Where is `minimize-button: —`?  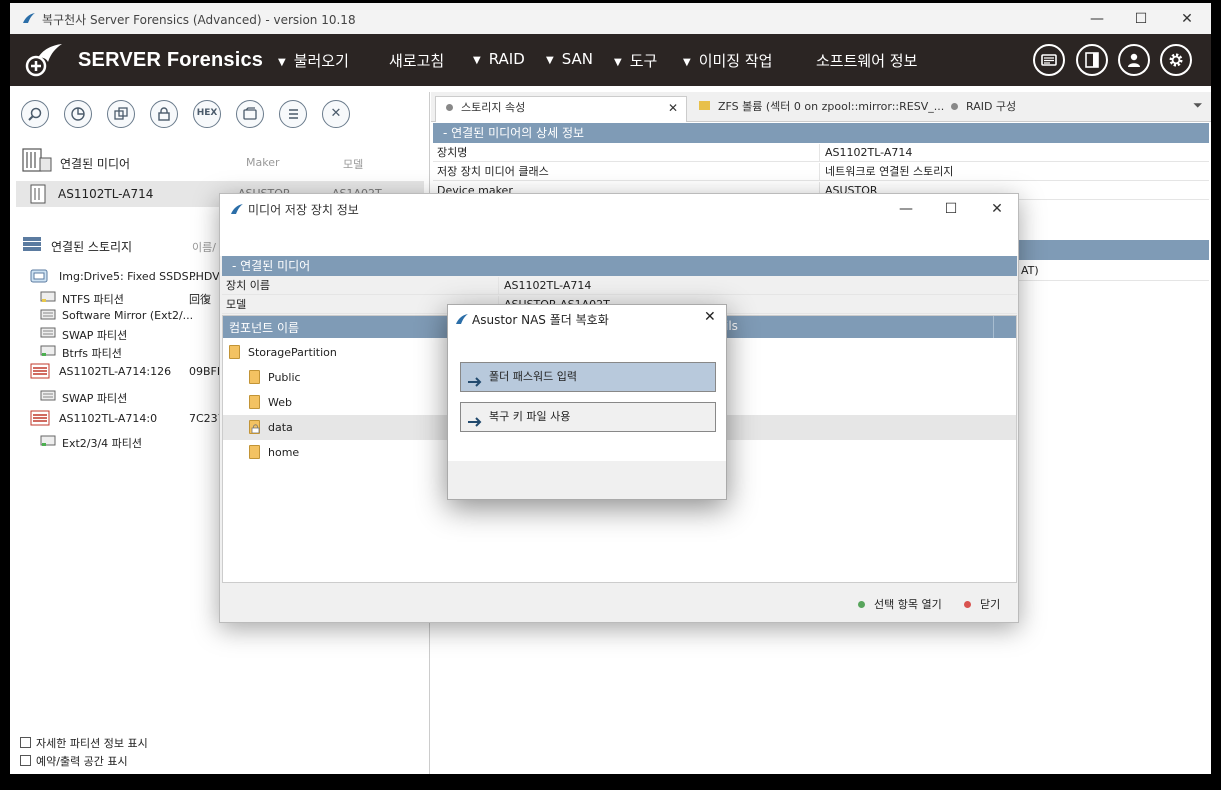 minimize-button: — is located at coordinates (1097, 19).